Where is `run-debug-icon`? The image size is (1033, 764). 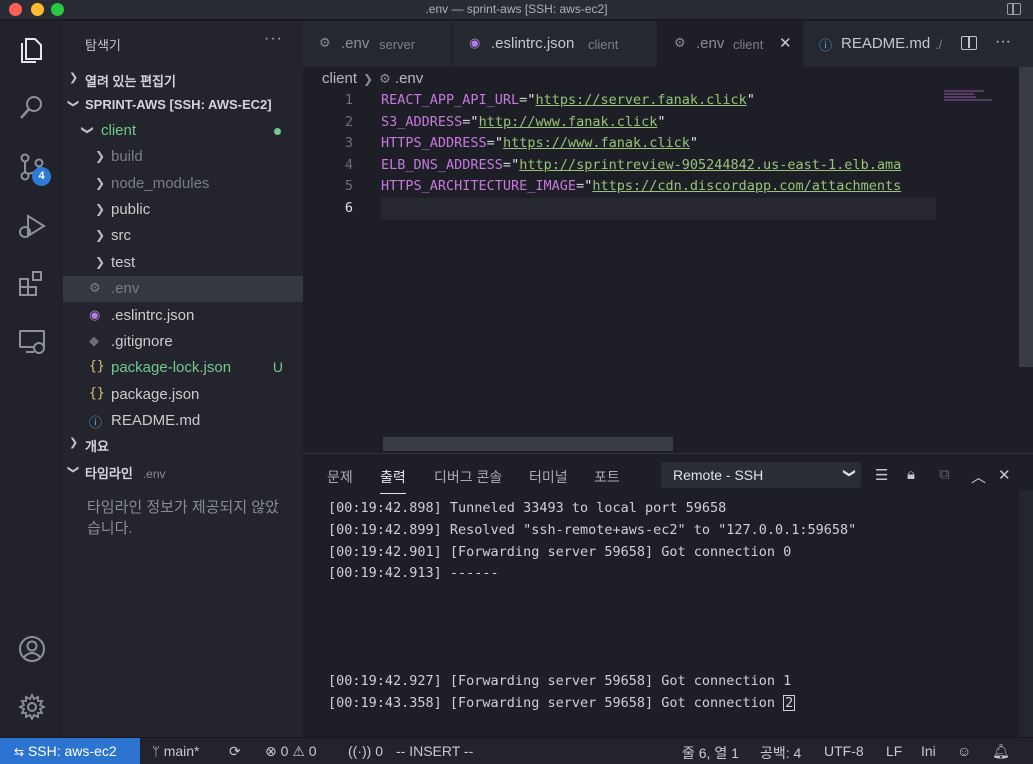
run-debug-icon is located at coordinates (32, 226).